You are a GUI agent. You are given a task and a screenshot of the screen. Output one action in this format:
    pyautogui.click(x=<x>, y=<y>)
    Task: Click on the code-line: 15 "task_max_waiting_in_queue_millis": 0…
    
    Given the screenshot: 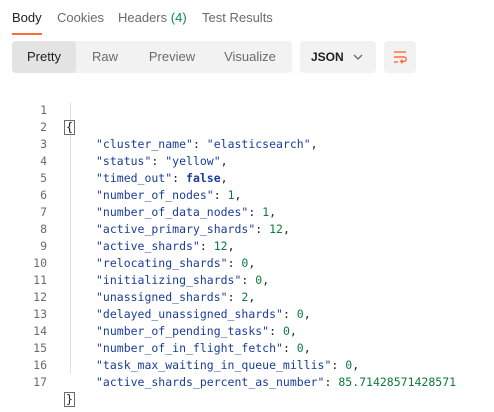 What is the action you would take?
    pyautogui.click(x=247, y=347)
    